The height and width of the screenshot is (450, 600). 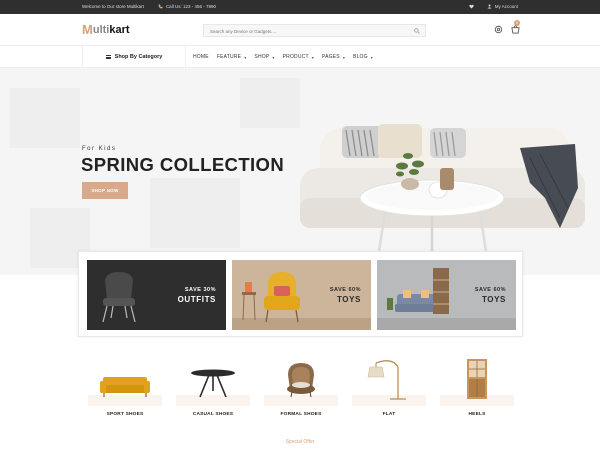 I want to click on nav-label: PRODUCT, so click(x=295, y=57).